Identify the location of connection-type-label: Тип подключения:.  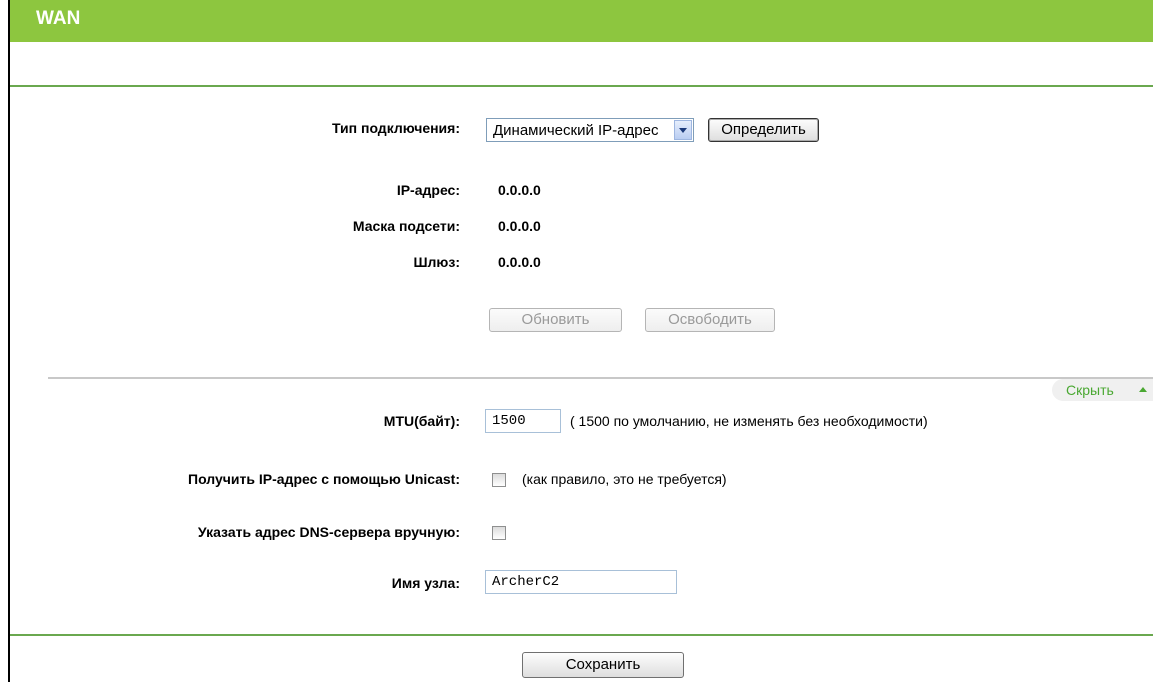
(396, 128).